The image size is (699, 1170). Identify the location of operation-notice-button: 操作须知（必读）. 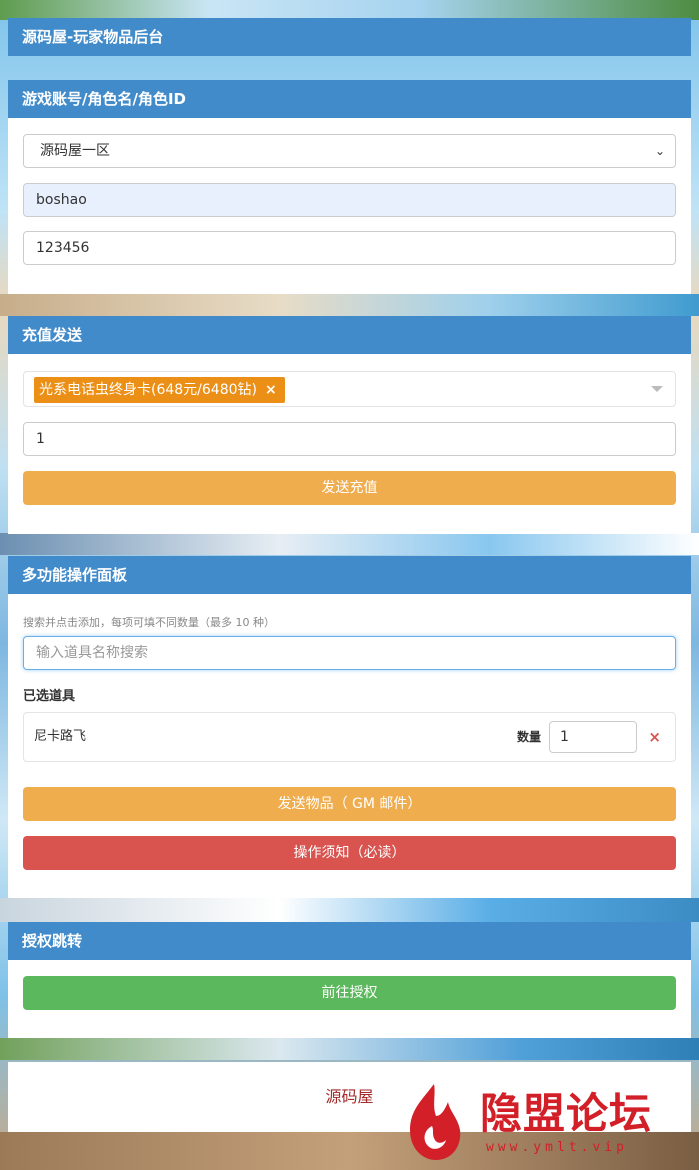
(349, 853).